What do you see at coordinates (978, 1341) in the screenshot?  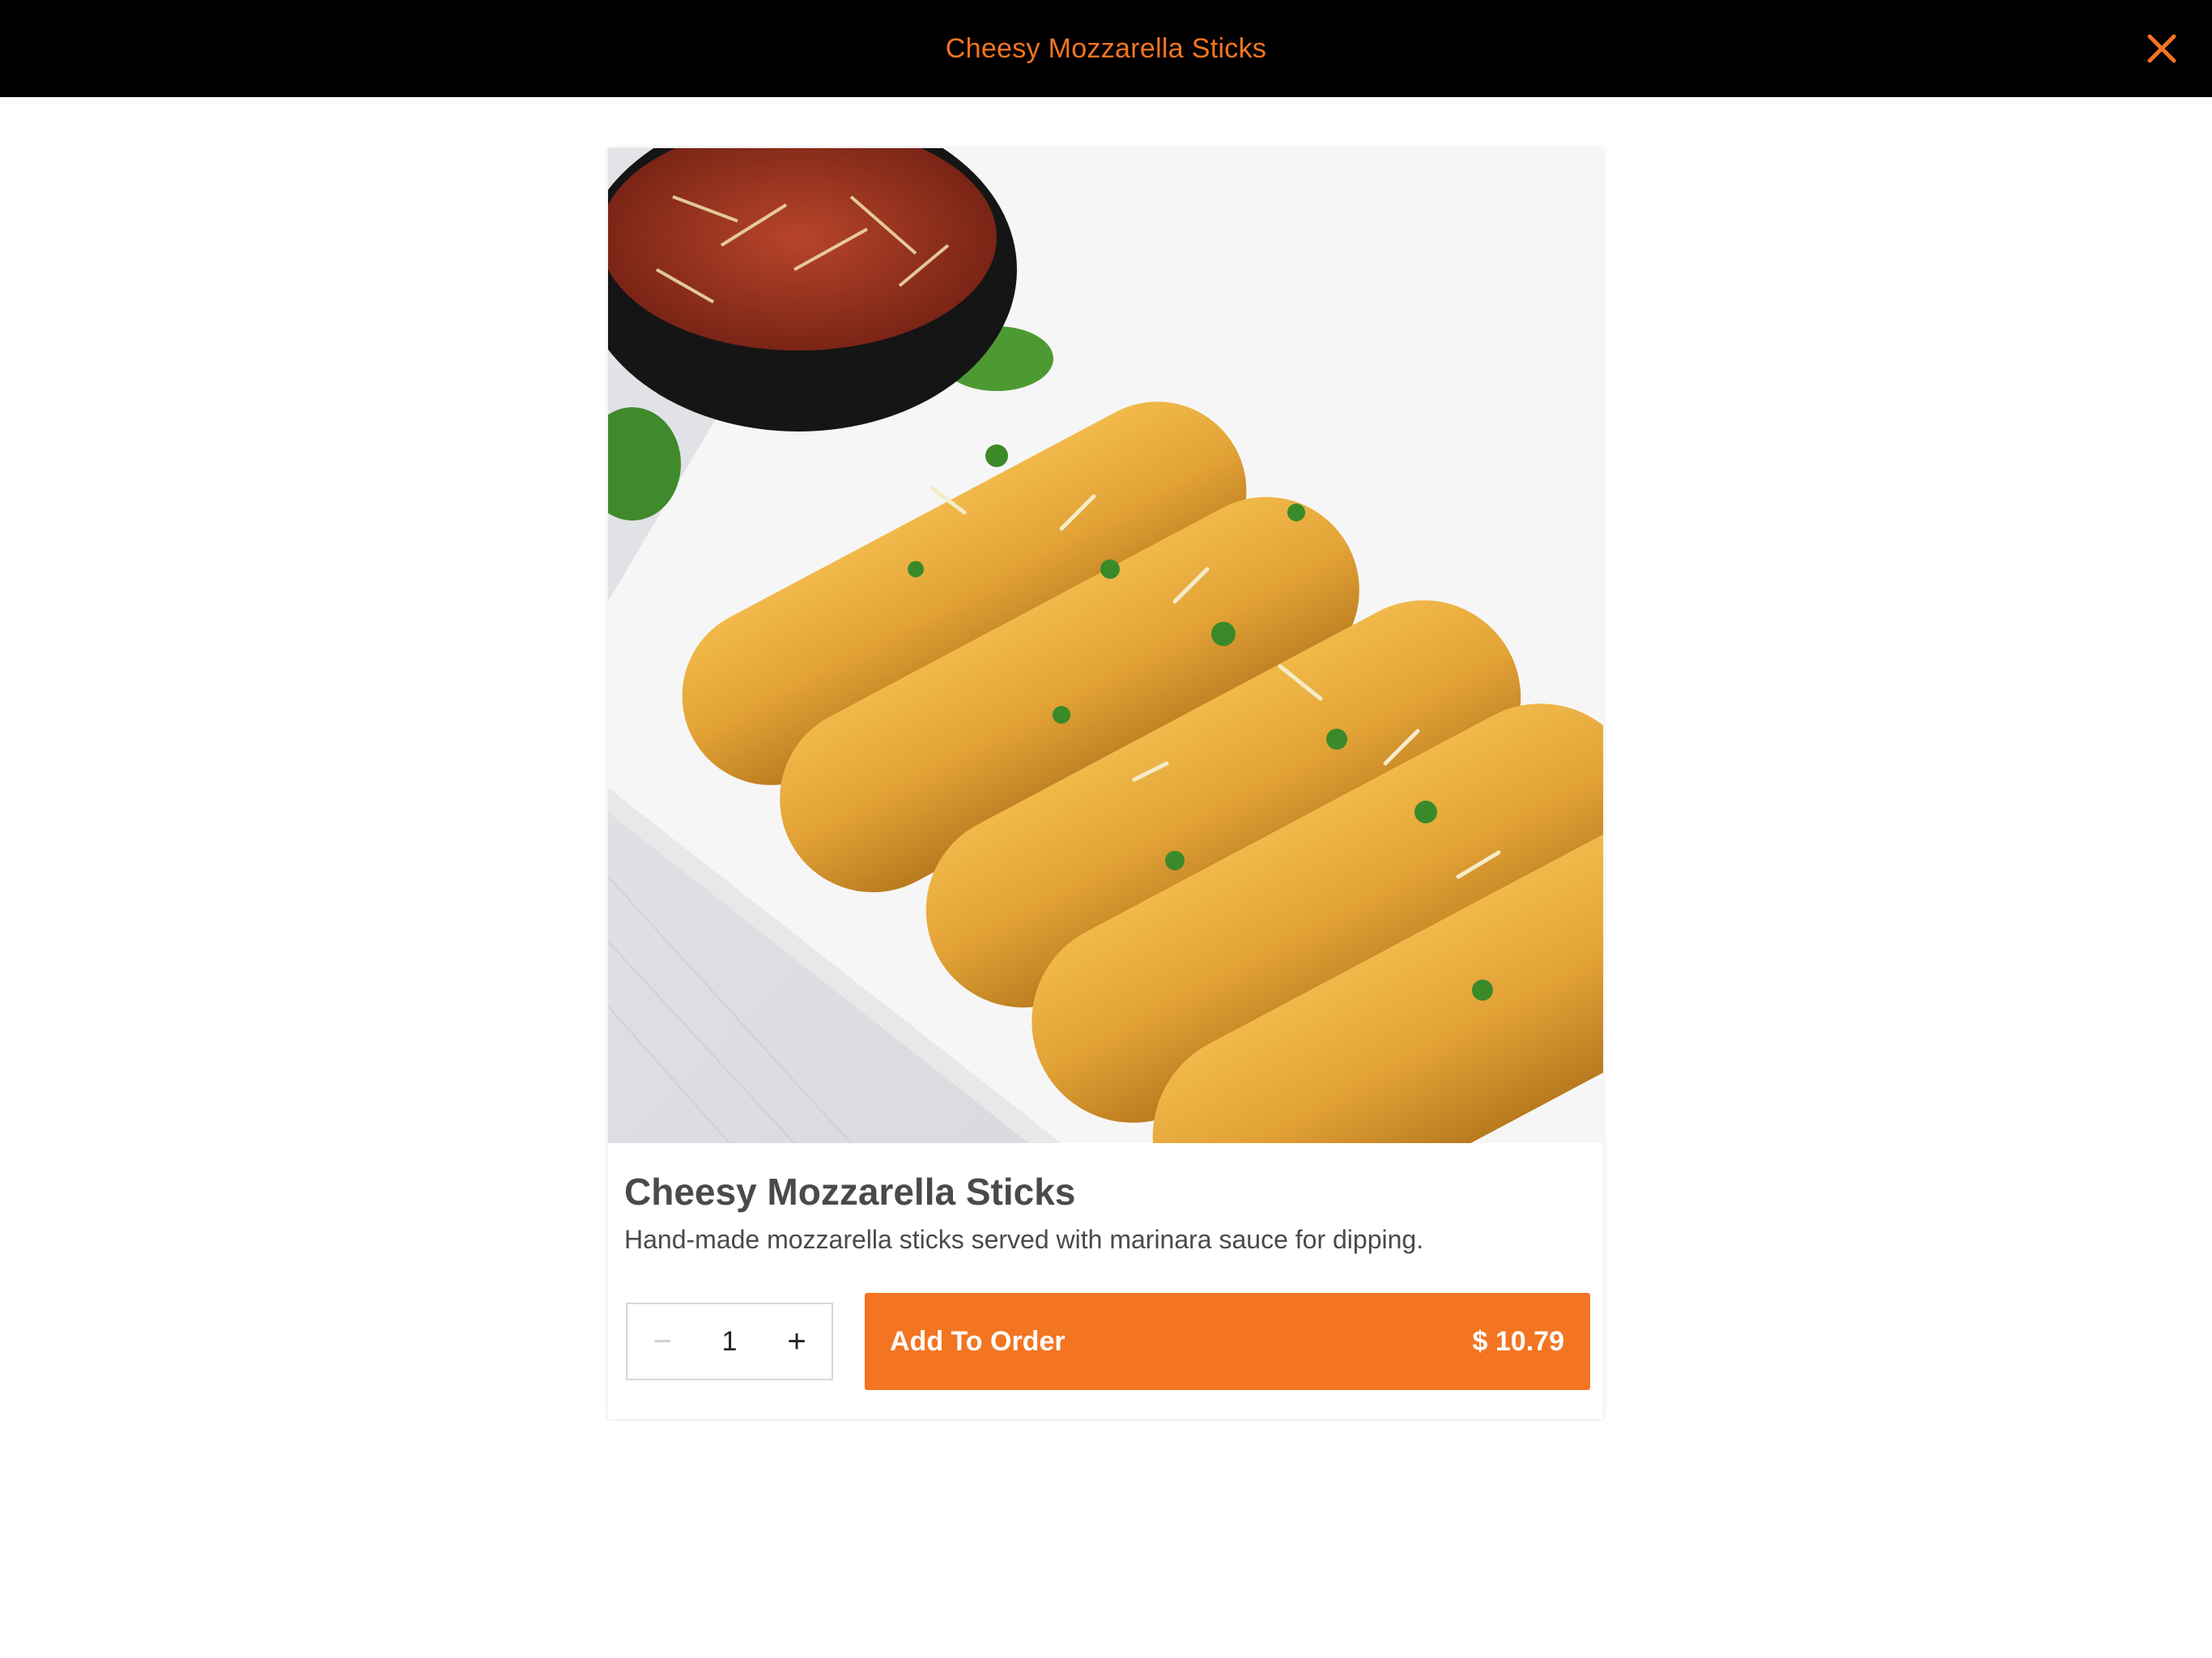 I see `add-to-order-label: Add To Order` at bounding box center [978, 1341].